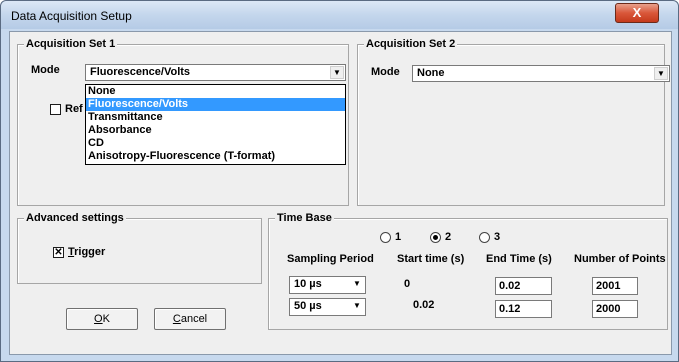  Describe the element at coordinates (620, 259) in the screenshot. I see `header-number-of-points: Number of Points` at that location.